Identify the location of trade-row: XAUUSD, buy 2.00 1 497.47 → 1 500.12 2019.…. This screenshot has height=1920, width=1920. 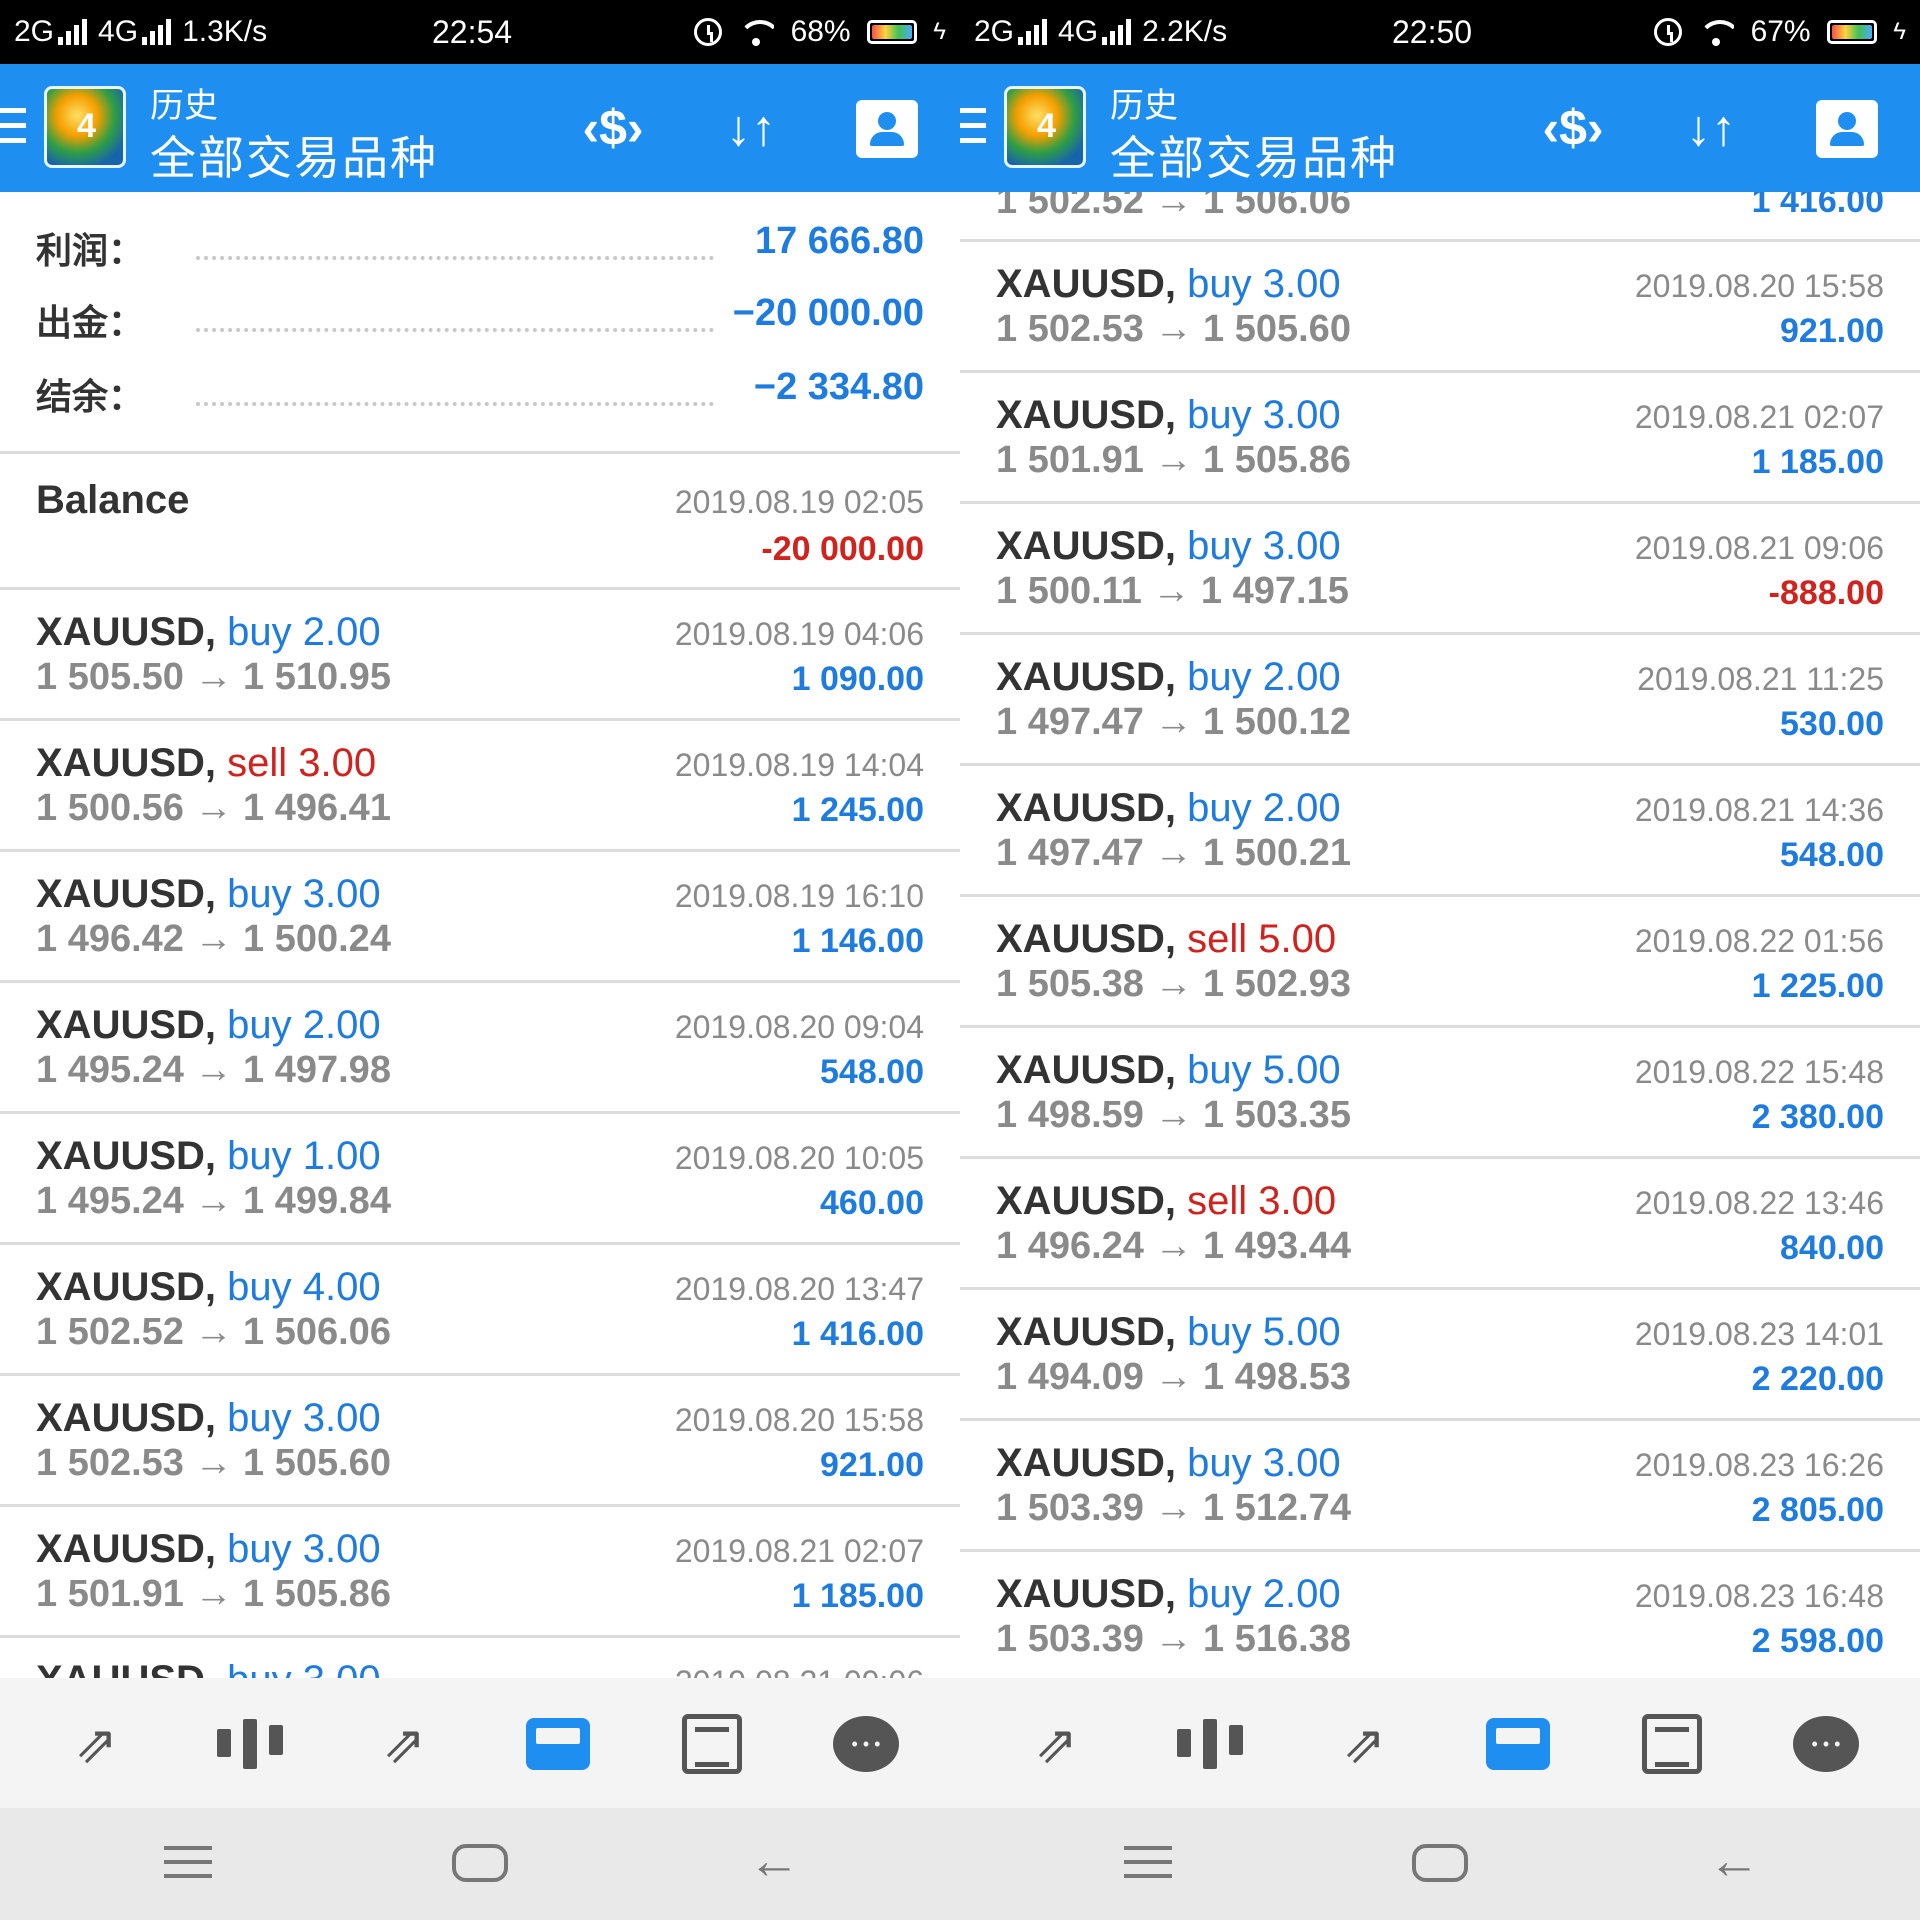
(1440, 700).